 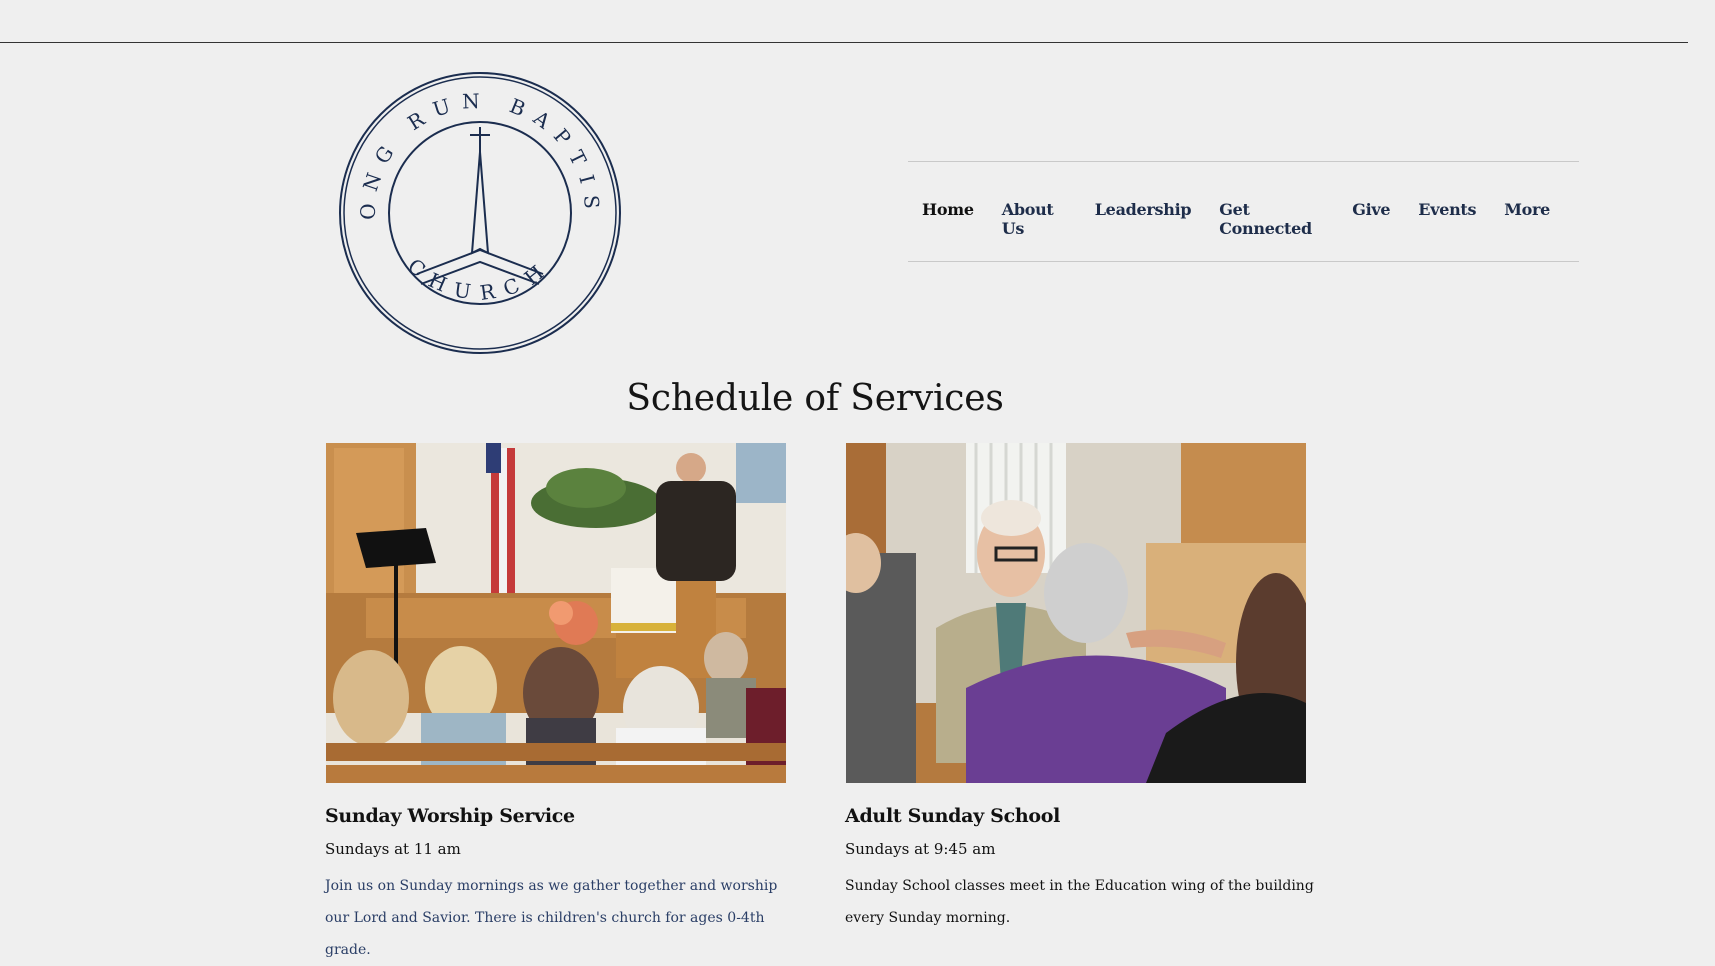 I want to click on nav-item-home: Home, so click(x=948, y=219).